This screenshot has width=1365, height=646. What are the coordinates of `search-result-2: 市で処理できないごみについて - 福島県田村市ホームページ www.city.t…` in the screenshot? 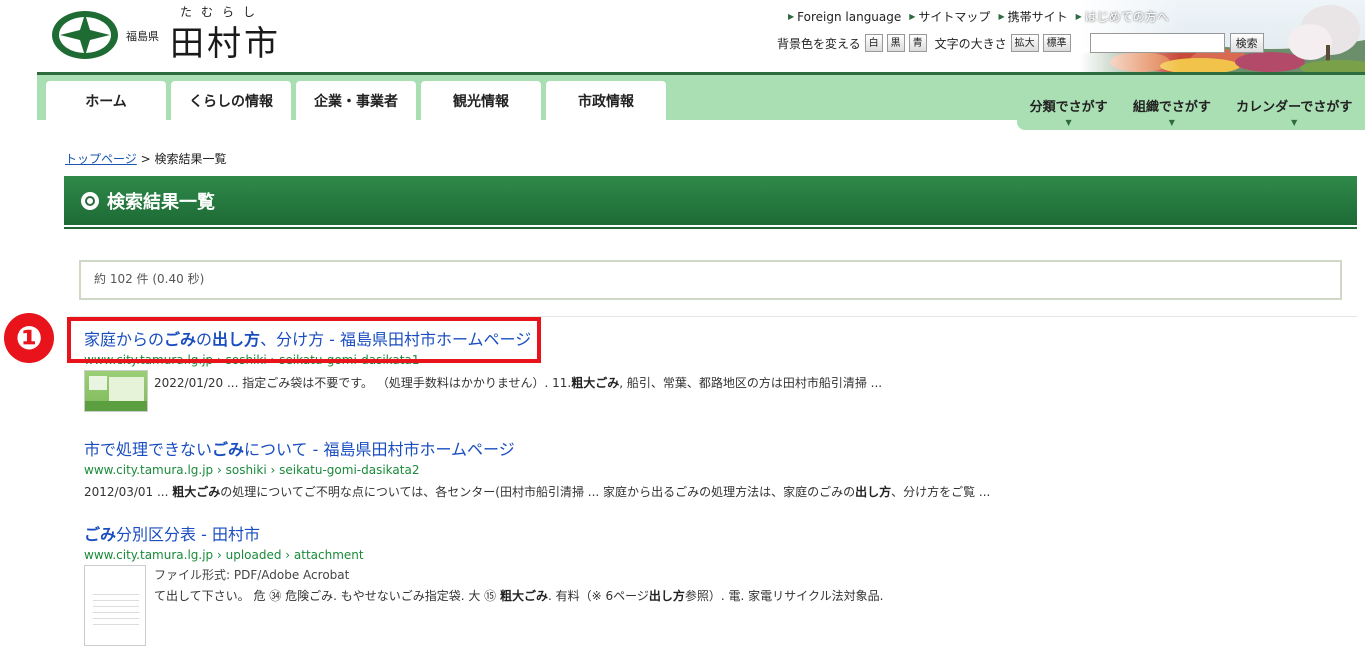 It's located at (299, 456).